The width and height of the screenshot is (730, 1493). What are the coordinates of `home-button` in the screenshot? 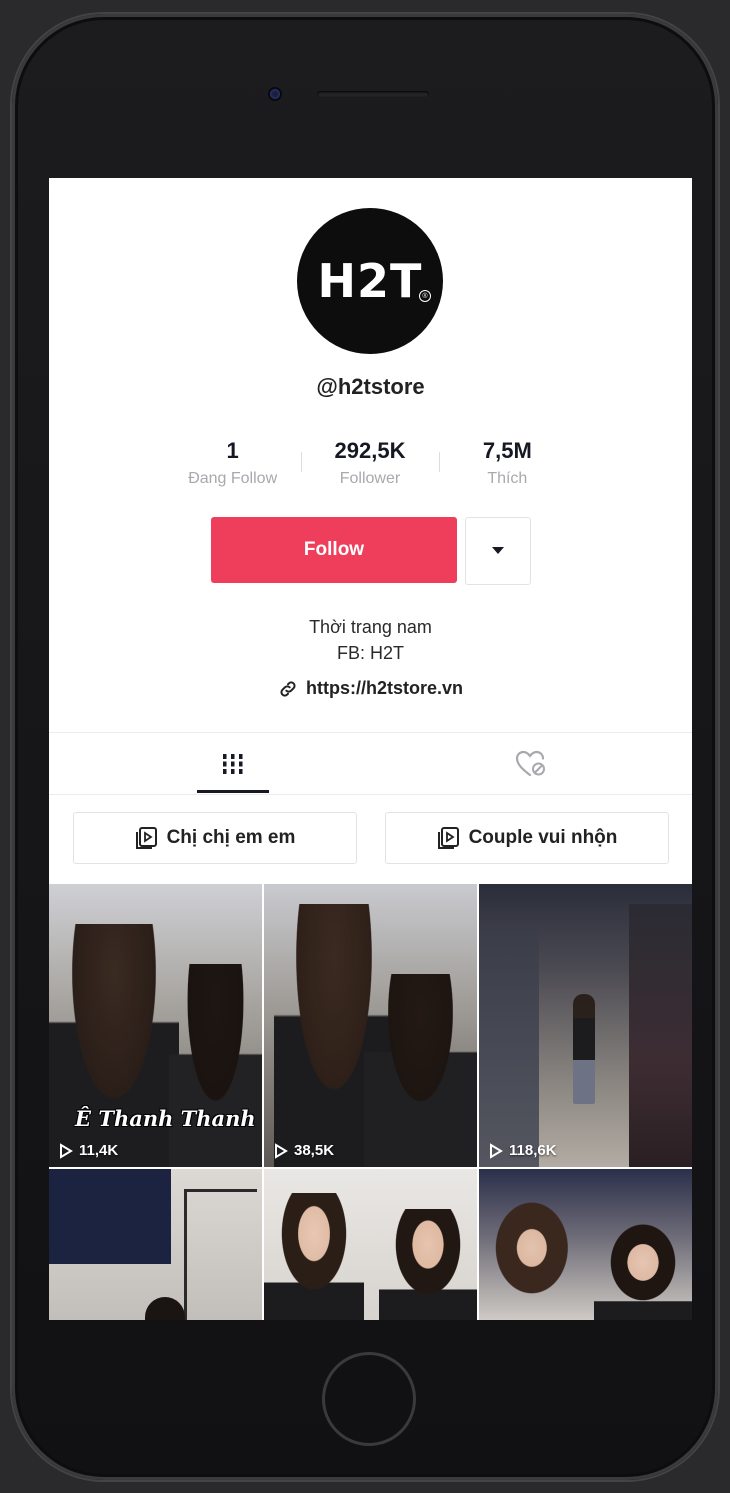 It's located at (369, 1399).